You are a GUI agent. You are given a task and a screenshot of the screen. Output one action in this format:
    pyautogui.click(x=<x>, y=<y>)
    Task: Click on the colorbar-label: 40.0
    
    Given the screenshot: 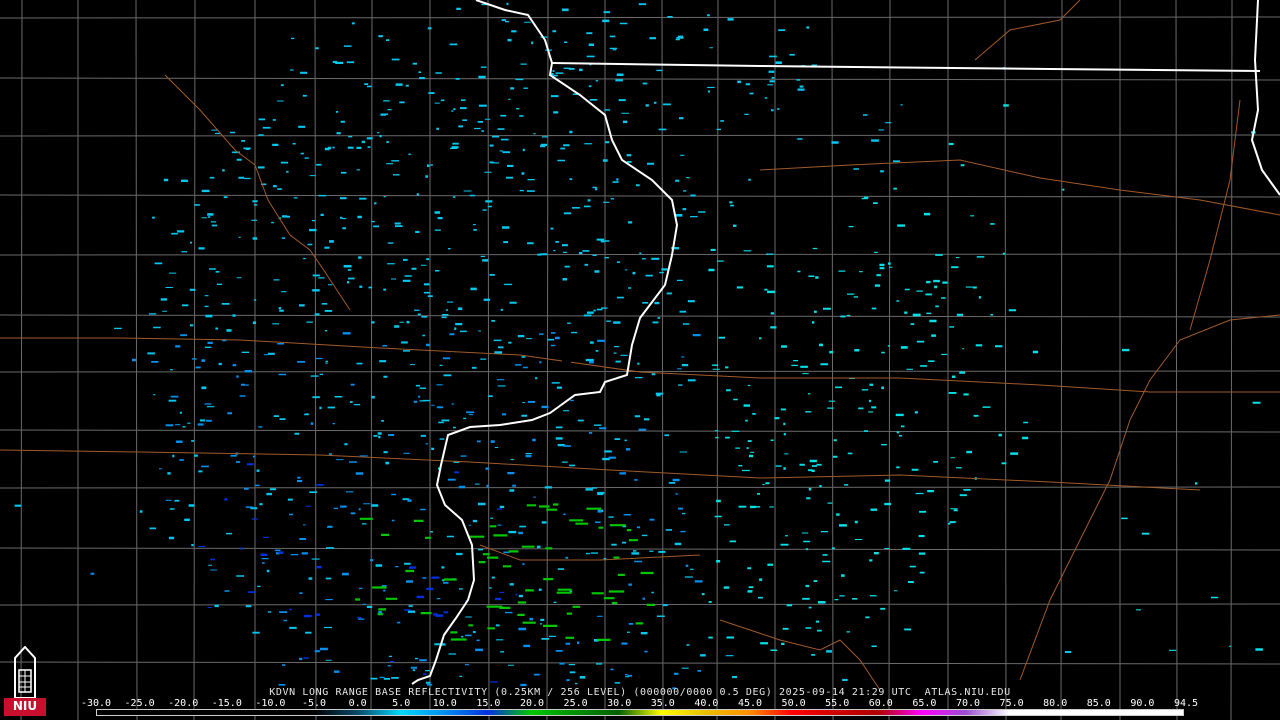 What is the action you would take?
    pyautogui.click(x=706, y=703)
    